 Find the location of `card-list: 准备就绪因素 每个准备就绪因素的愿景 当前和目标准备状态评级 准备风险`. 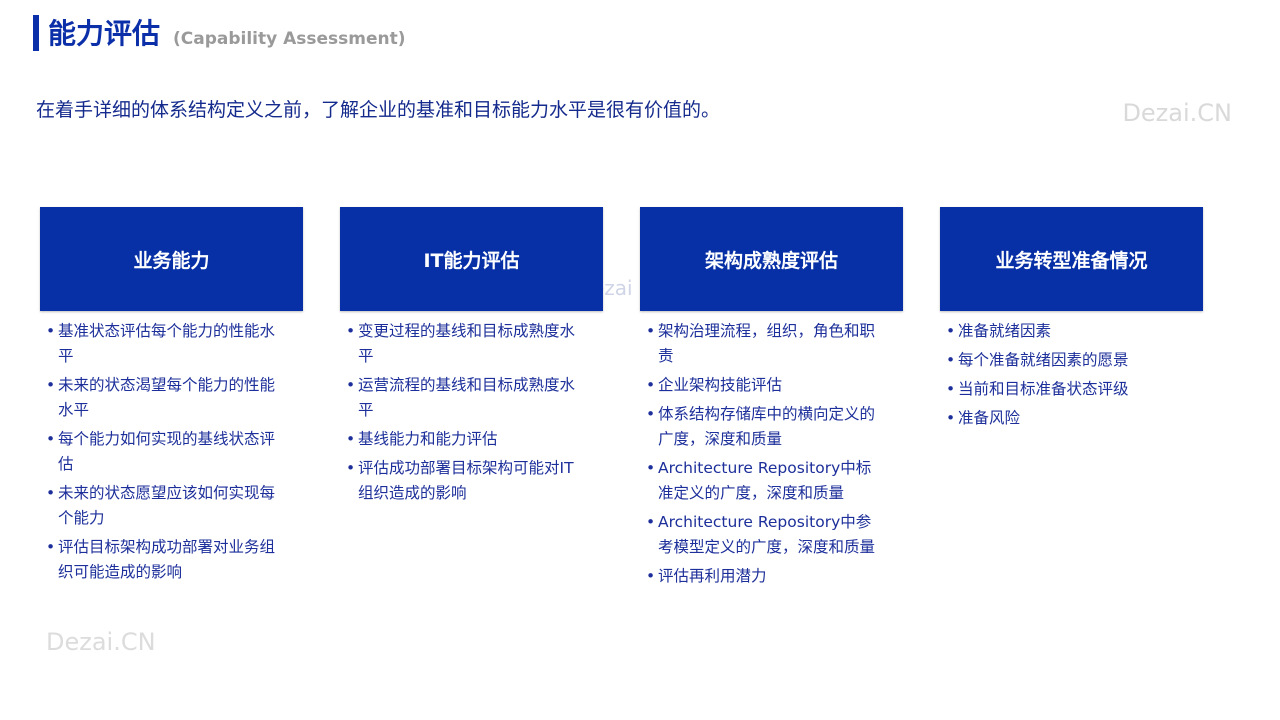

card-list: 准备就绪因素 每个准备就绪因素的愿景 当前和目标准备状态评级 准备风险 is located at coordinates (1071, 375).